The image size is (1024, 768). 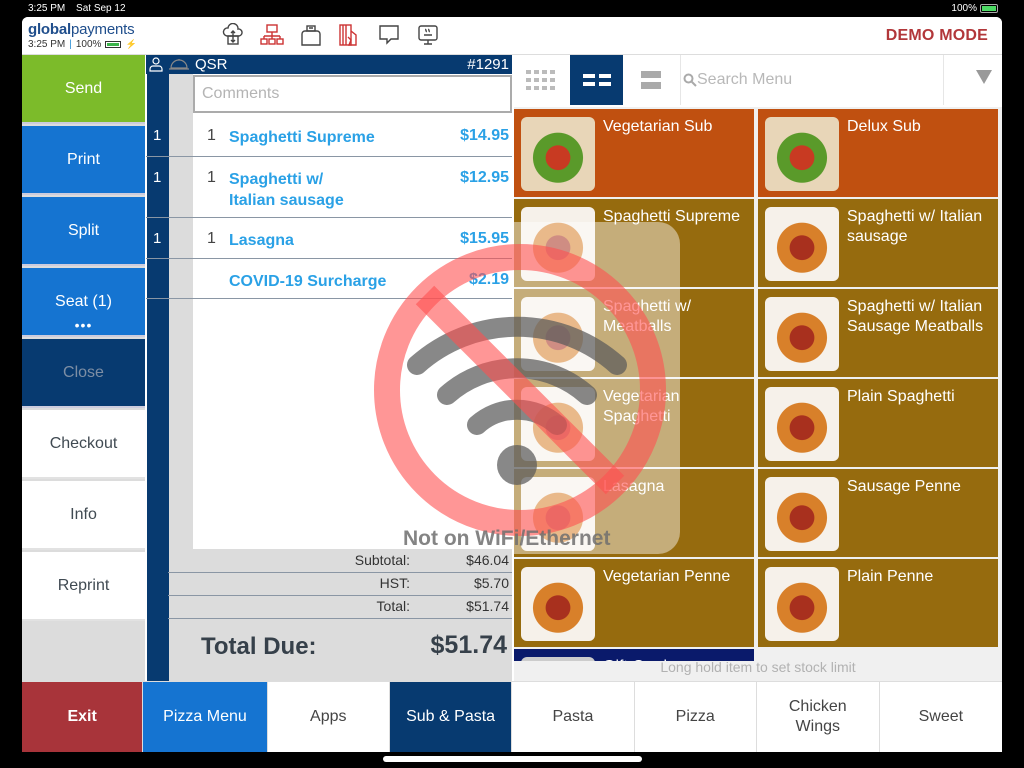 I want to click on grid-small-icon, so click(x=540, y=80).